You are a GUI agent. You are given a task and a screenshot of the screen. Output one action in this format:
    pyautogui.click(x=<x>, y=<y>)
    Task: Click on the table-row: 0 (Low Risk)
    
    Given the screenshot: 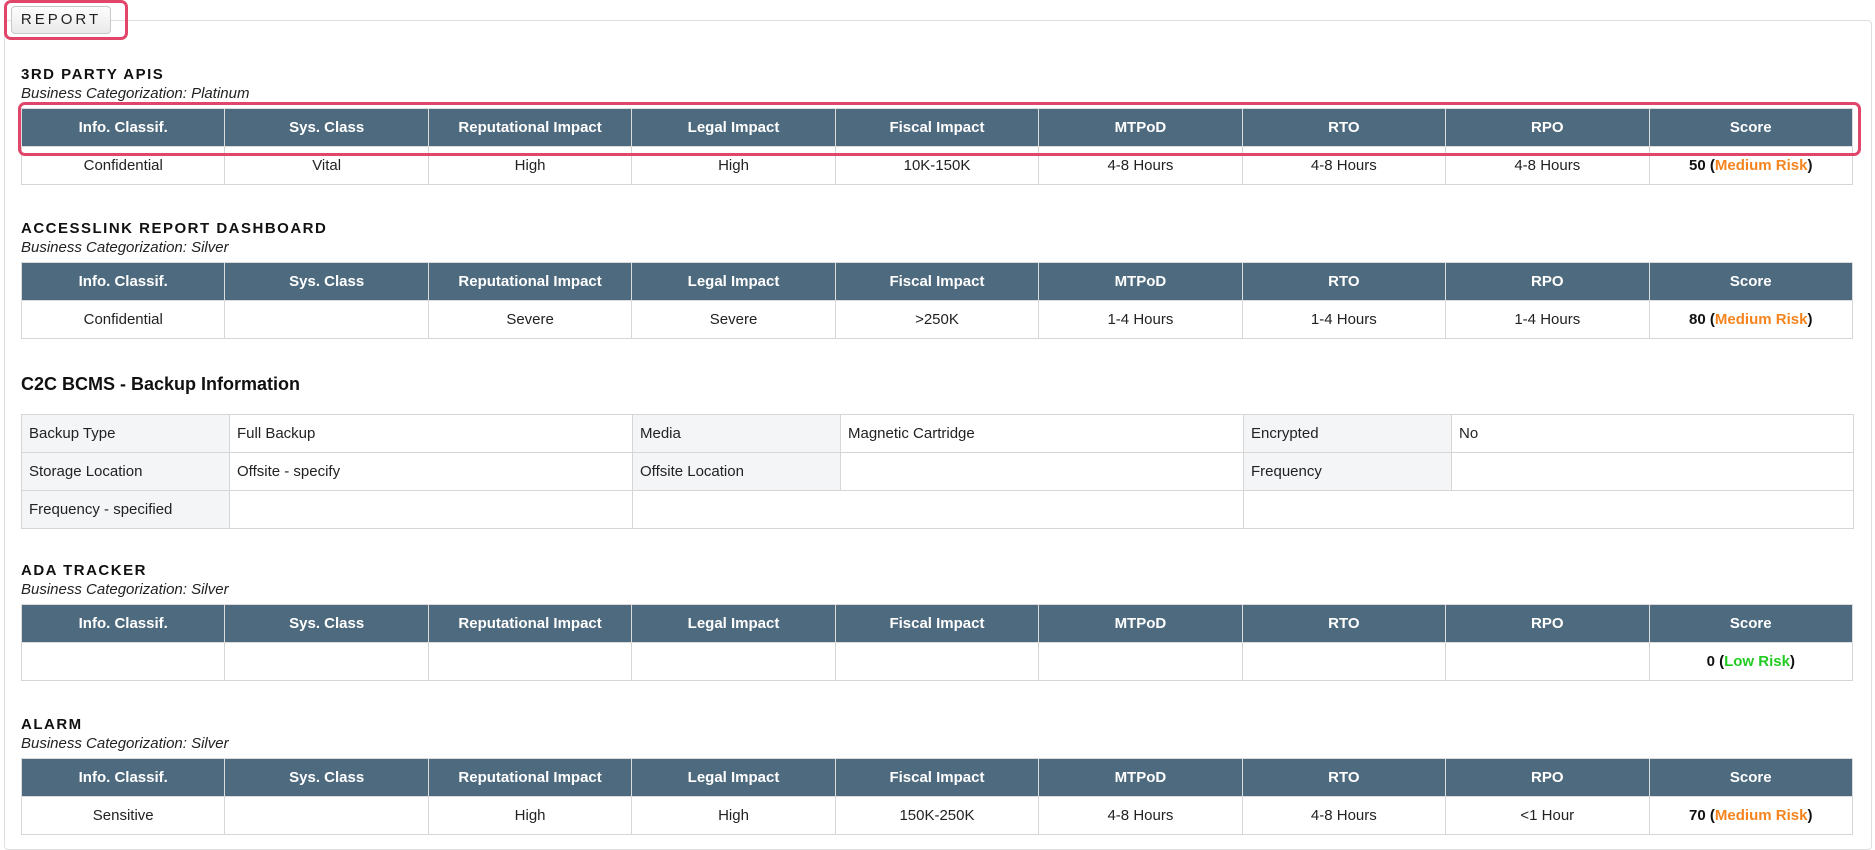 What is the action you would take?
    pyautogui.click(x=936, y=661)
    